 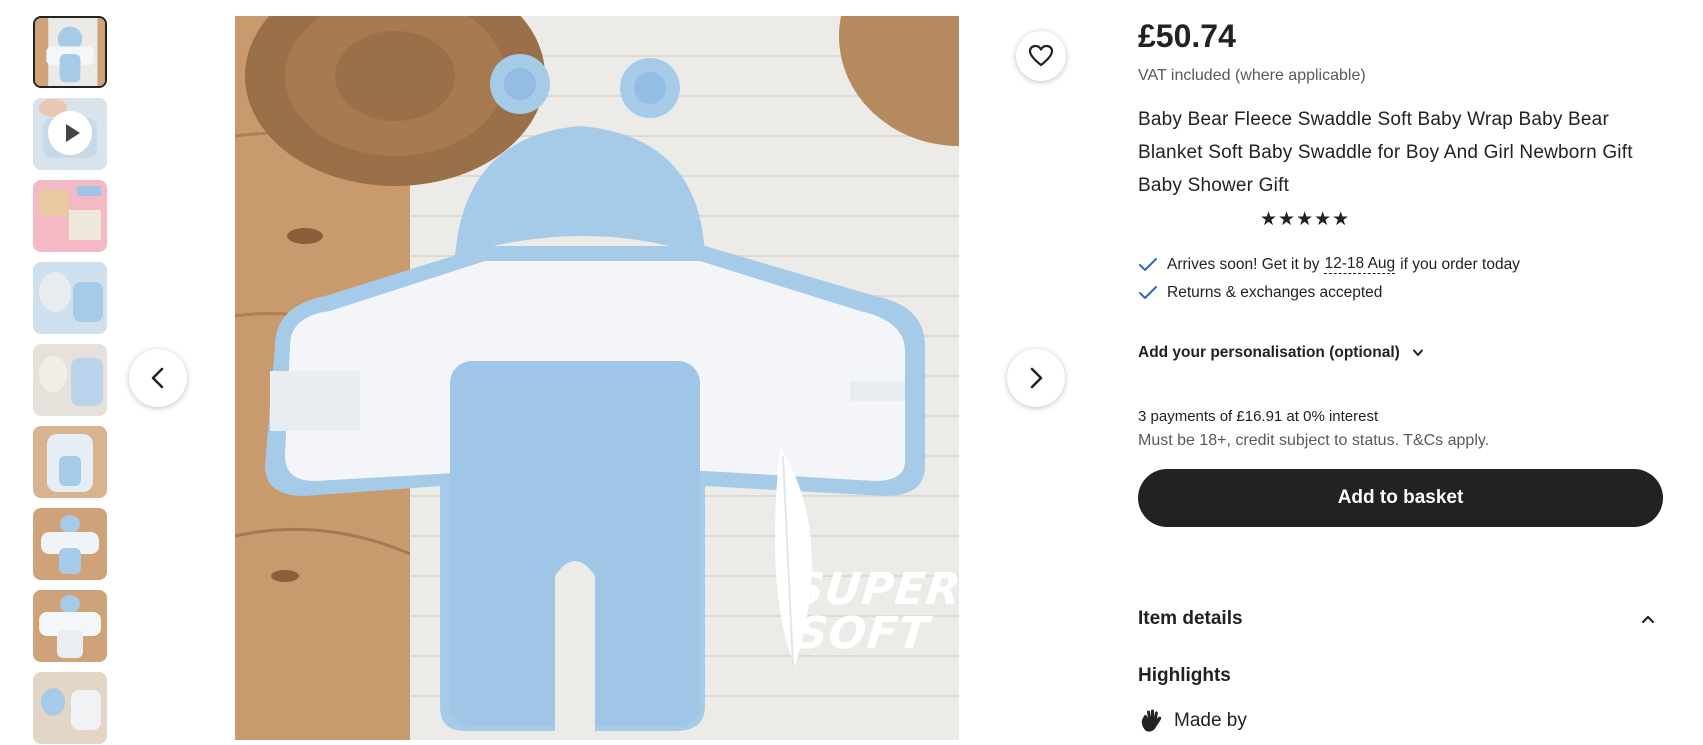 I want to click on item-details-heading: Item details, so click(x=1190, y=618).